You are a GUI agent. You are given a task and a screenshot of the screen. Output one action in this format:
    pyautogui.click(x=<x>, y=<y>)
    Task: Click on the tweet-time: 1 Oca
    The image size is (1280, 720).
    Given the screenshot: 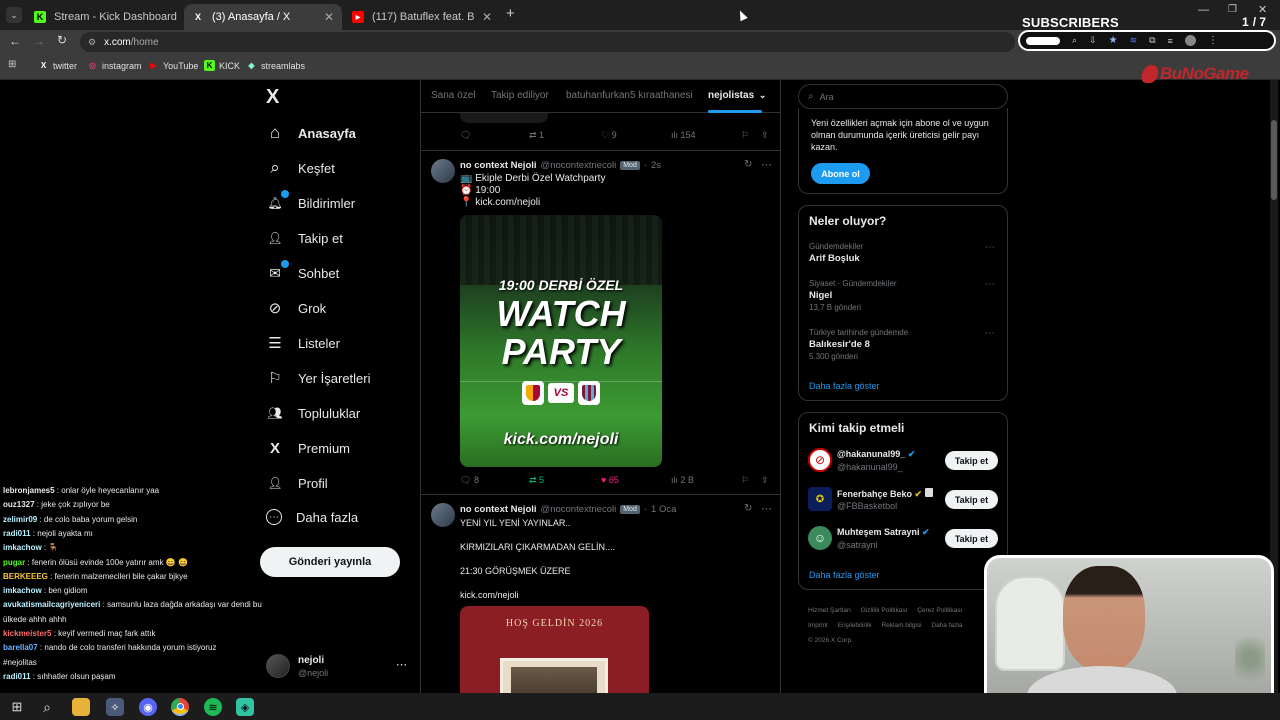 What is the action you would take?
    pyautogui.click(x=663, y=509)
    